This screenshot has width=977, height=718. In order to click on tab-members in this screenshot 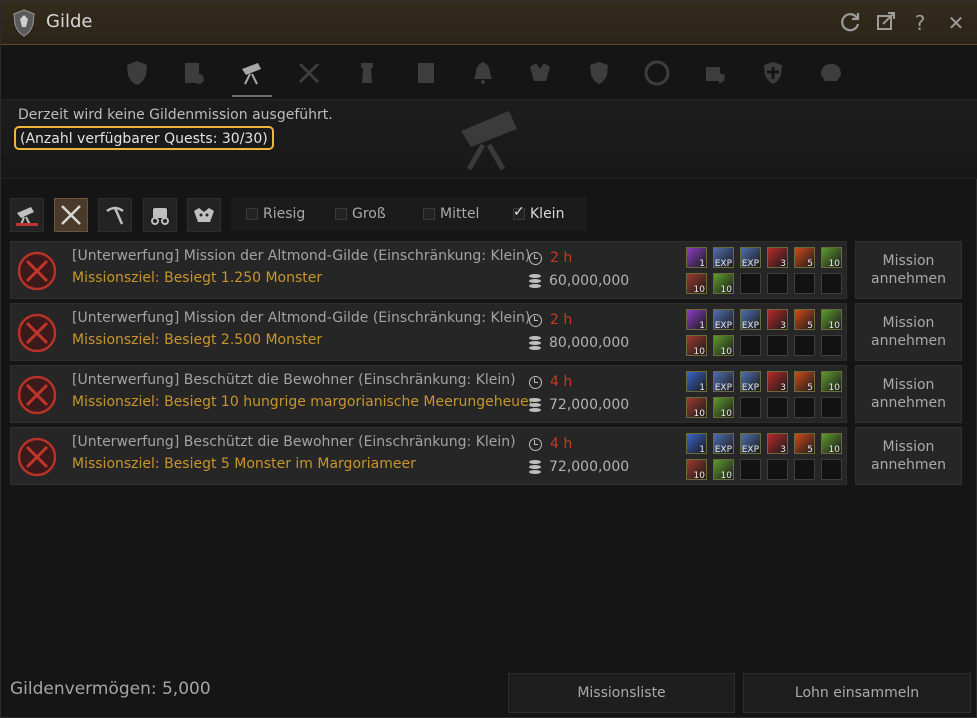, I will do `click(193, 73)`.